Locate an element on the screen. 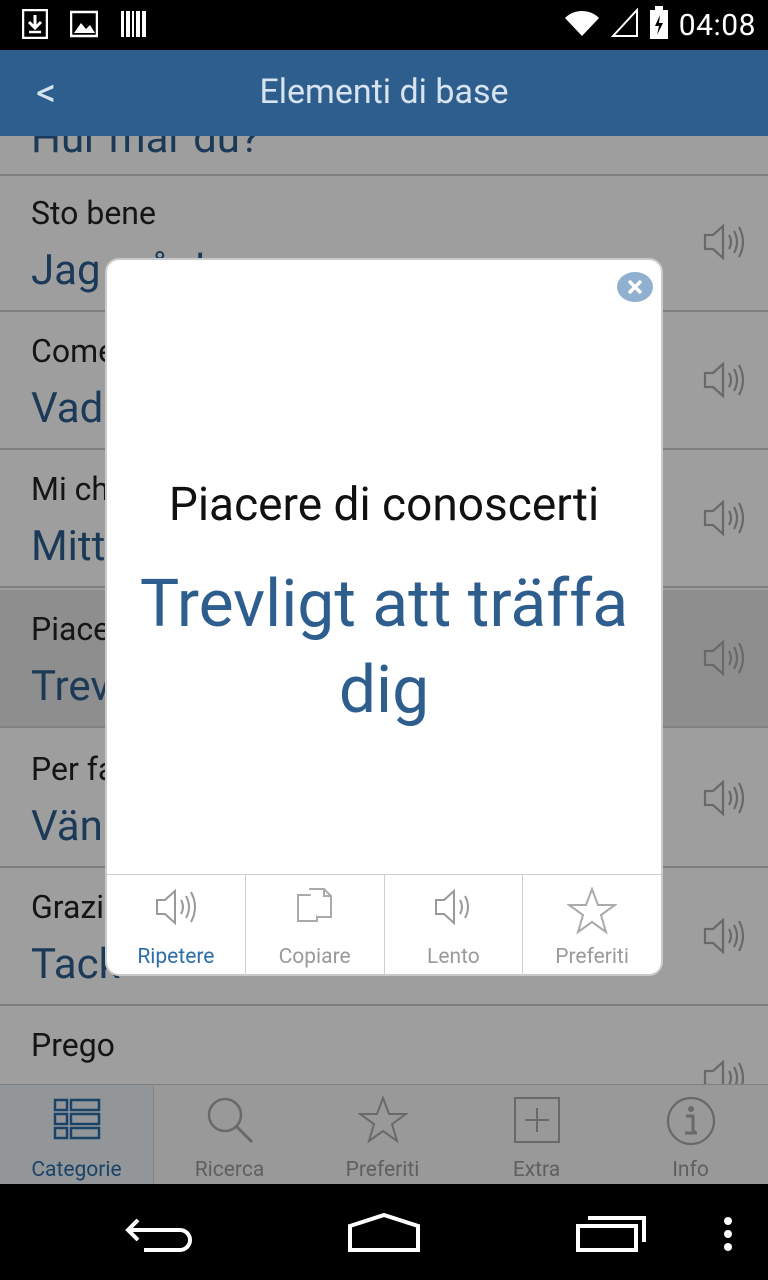 The width and height of the screenshot is (768, 1280). close-icon is located at coordinates (635, 287).